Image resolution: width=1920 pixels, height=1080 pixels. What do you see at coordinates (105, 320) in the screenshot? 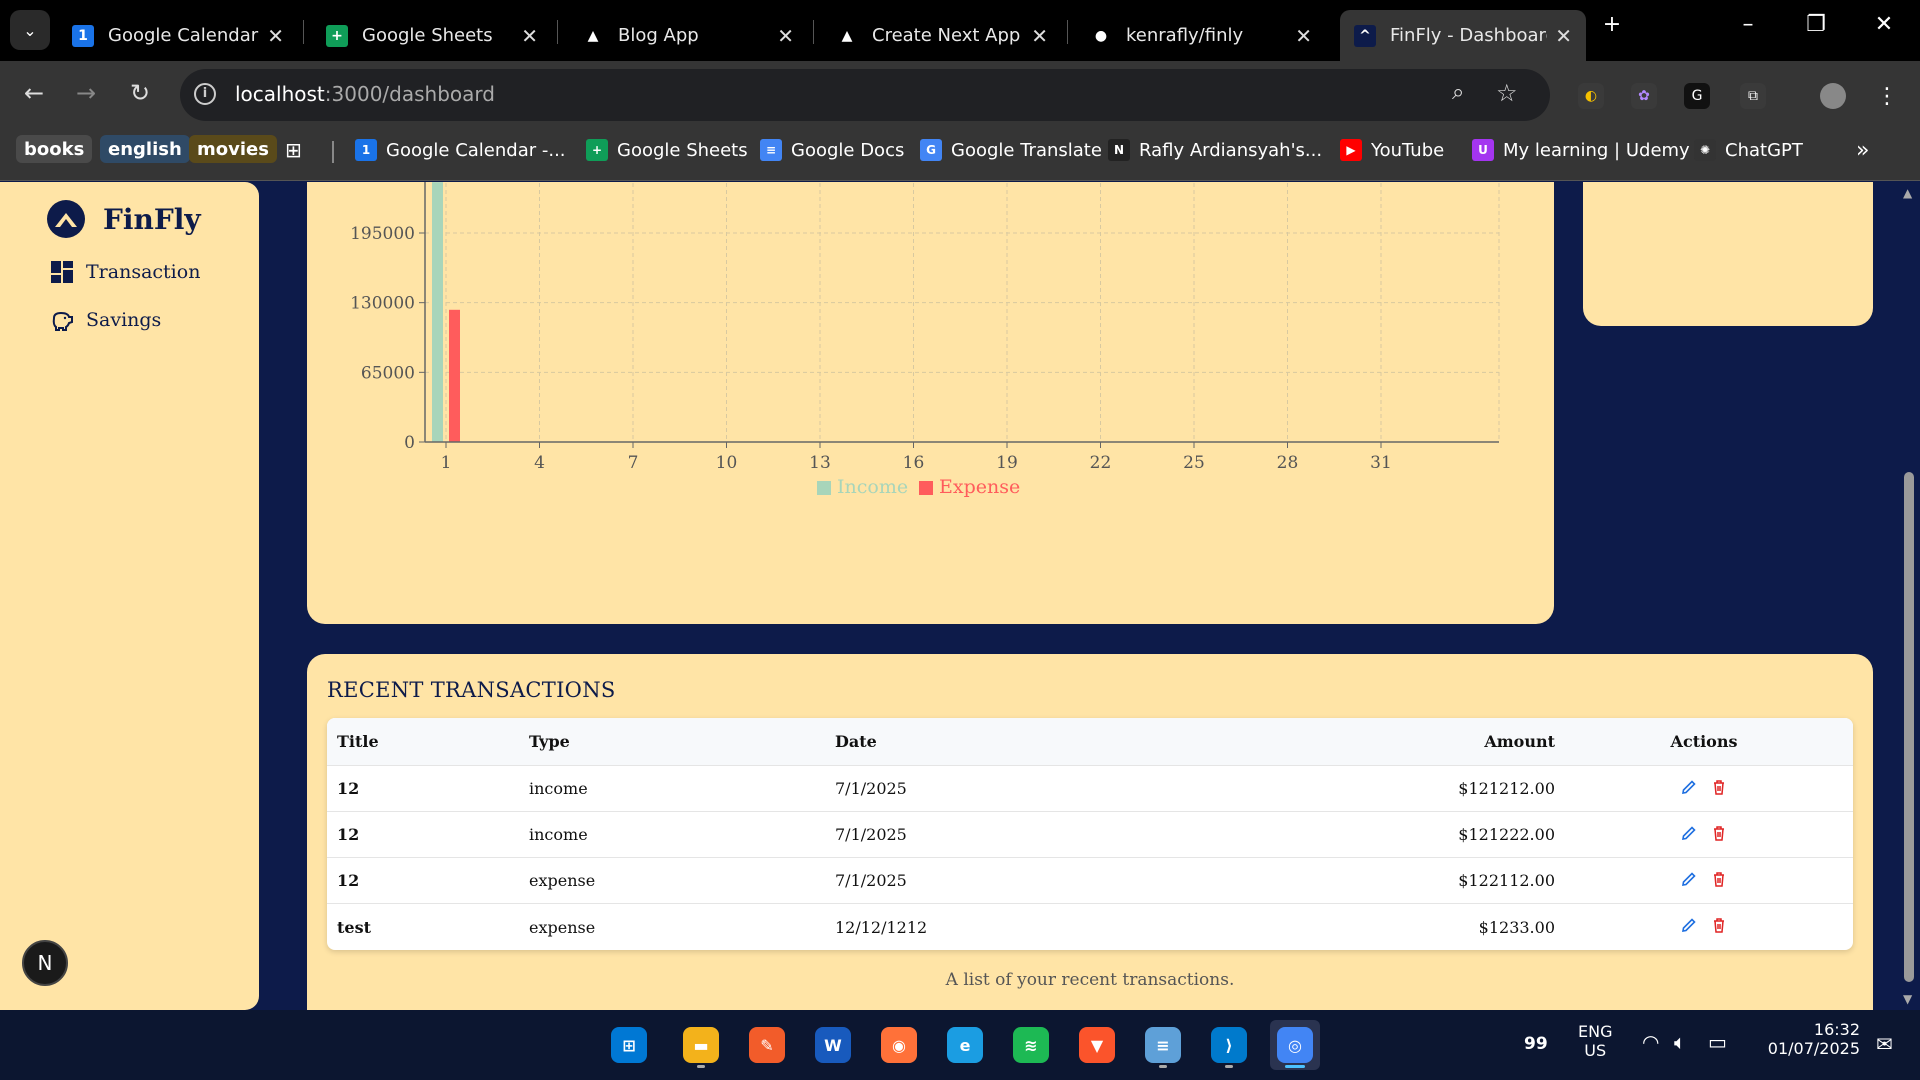
I see `sidebar-item-savings: Savings` at bounding box center [105, 320].